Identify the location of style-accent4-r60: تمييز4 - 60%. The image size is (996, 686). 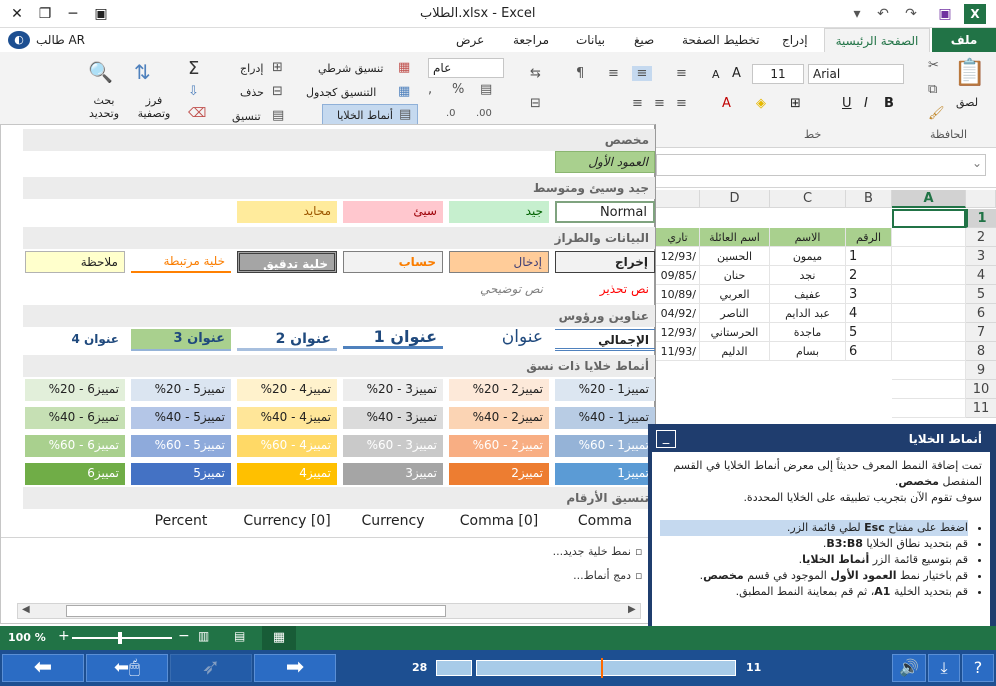
(287, 446).